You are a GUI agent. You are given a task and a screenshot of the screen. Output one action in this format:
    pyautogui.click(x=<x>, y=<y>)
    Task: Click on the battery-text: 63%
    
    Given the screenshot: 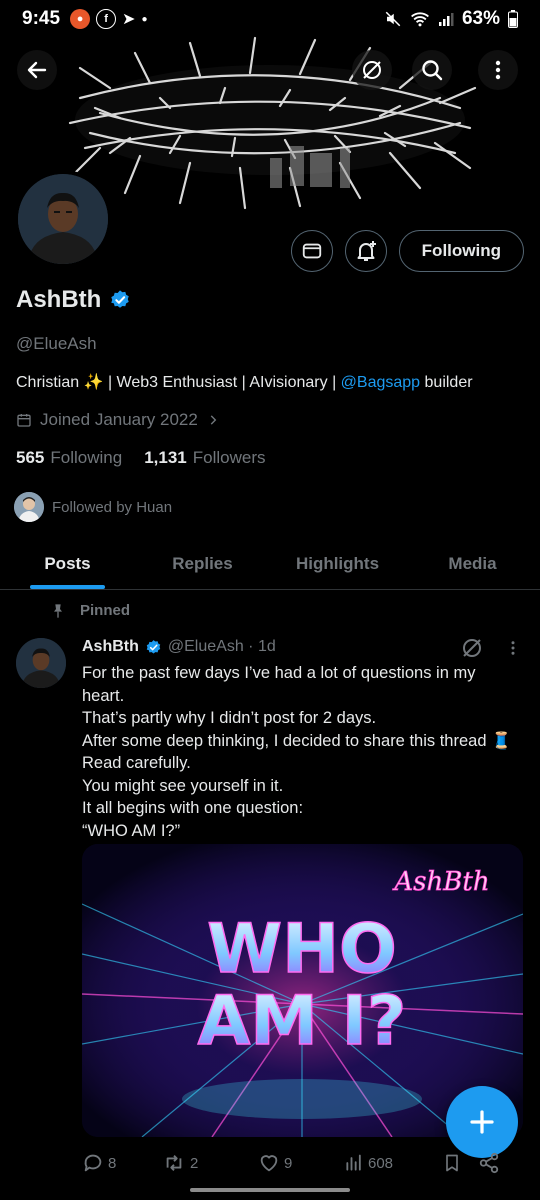 What is the action you would take?
    pyautogui.click(x=480, y=18)
    